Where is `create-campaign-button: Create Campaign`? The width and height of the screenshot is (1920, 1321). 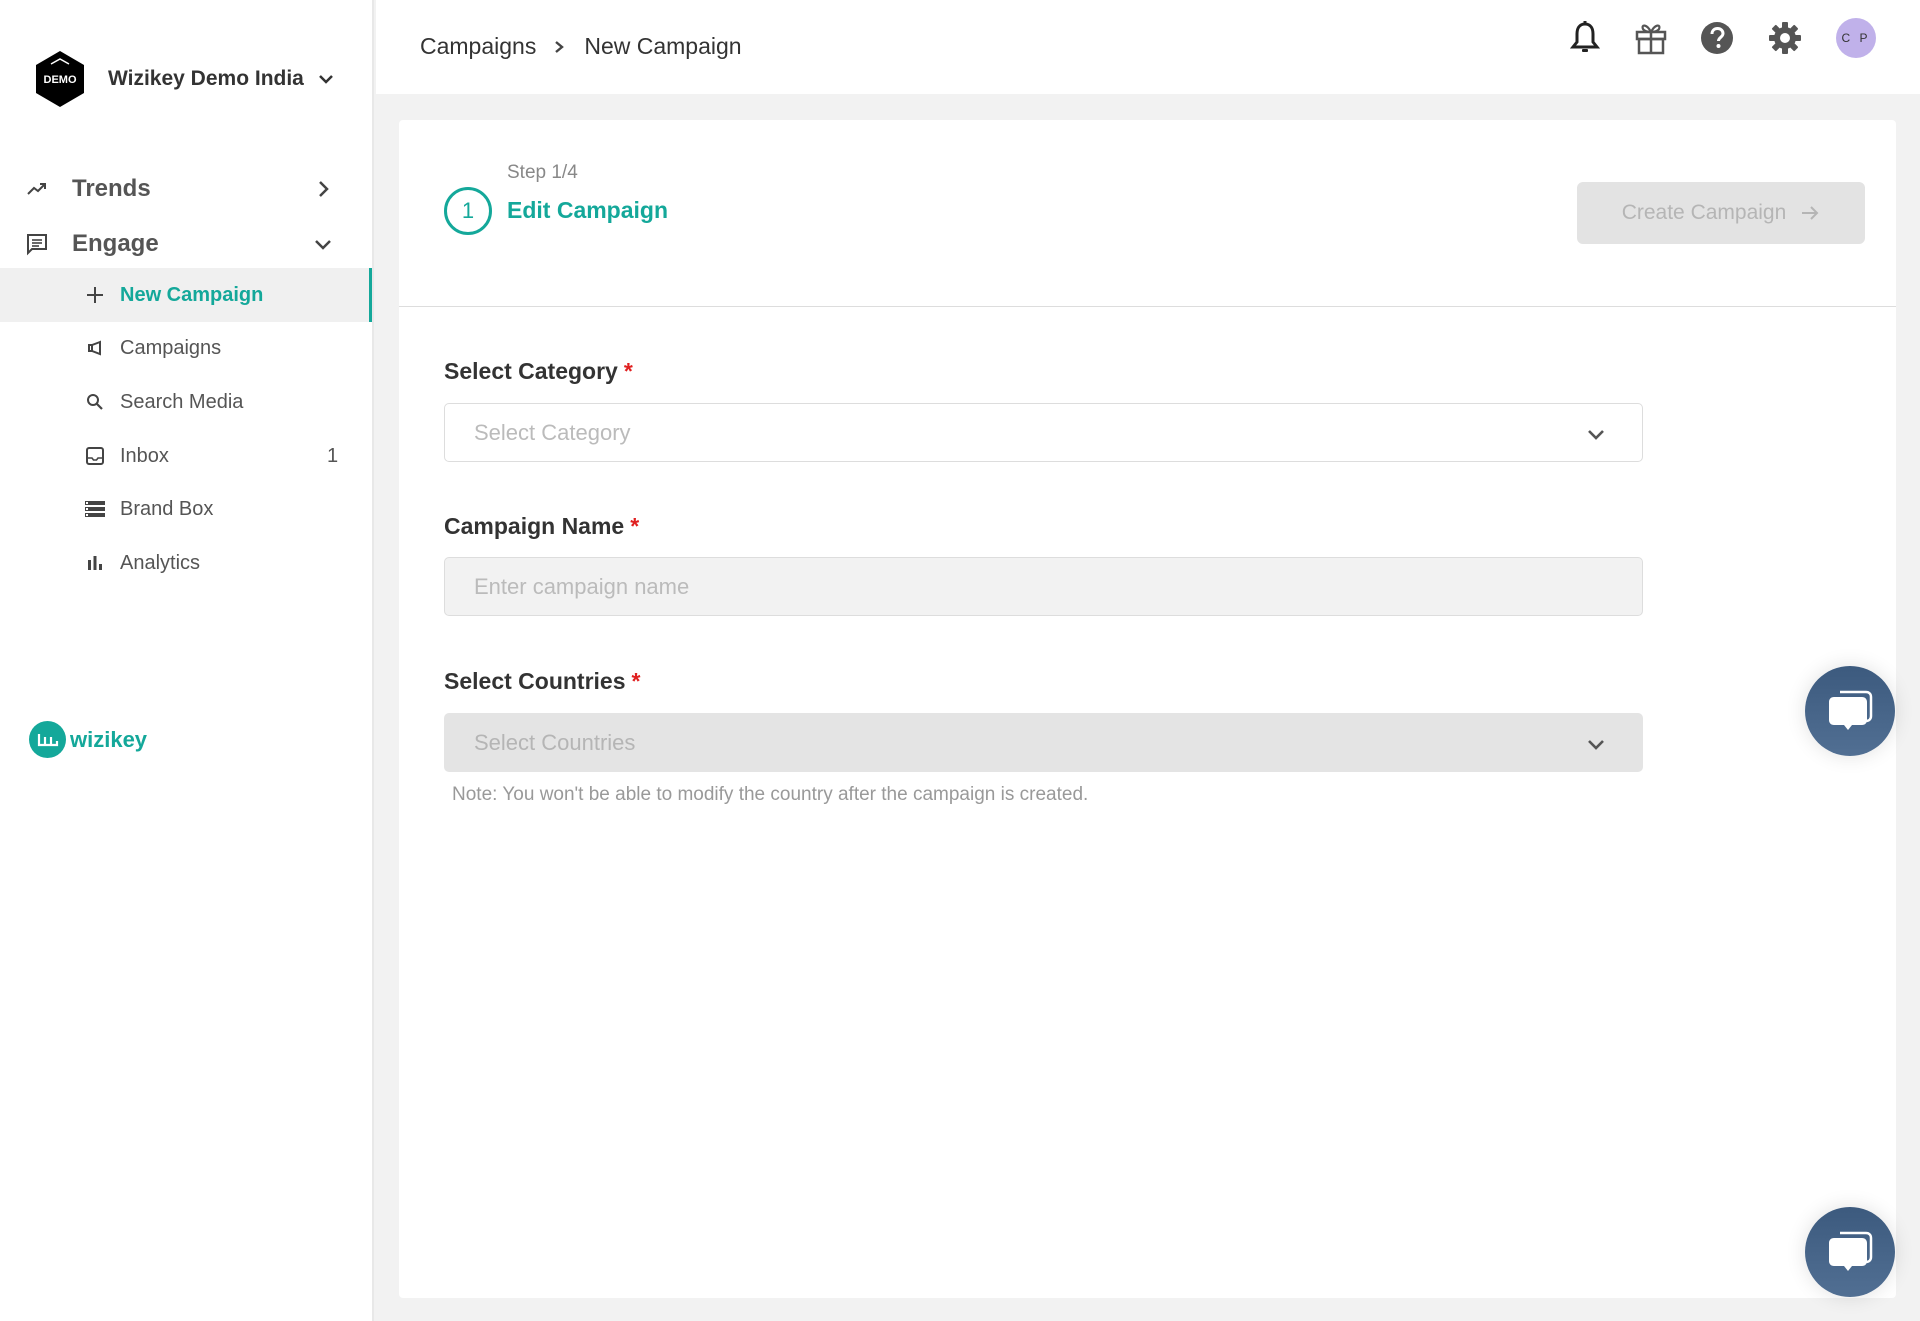
create-campaign-button: Create Campaign is located at coordinates (1721, 213).